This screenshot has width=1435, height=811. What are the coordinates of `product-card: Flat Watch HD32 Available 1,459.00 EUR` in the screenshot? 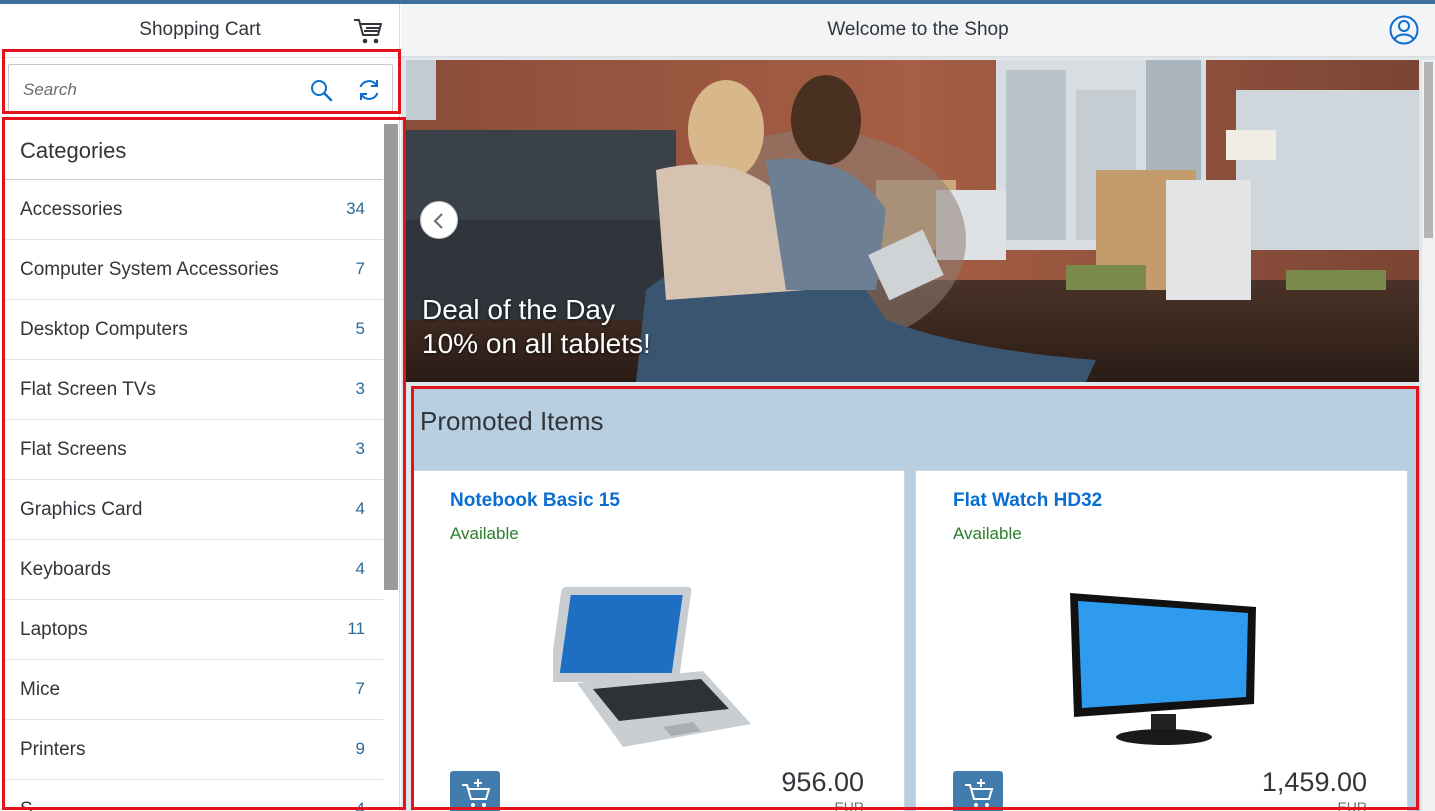 It's located at (1161, 640).